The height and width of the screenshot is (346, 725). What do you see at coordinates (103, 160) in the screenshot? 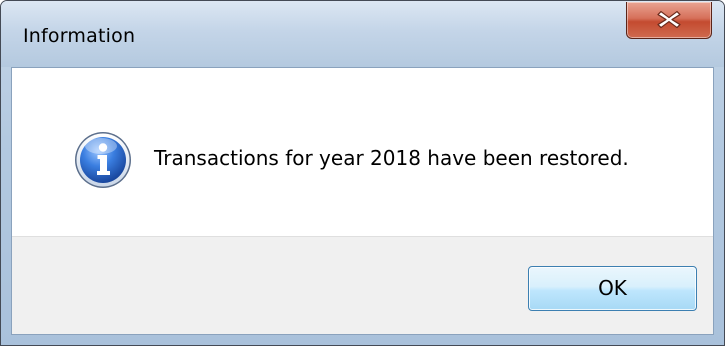
I see `info-icon` at bounding box center [103, 160].